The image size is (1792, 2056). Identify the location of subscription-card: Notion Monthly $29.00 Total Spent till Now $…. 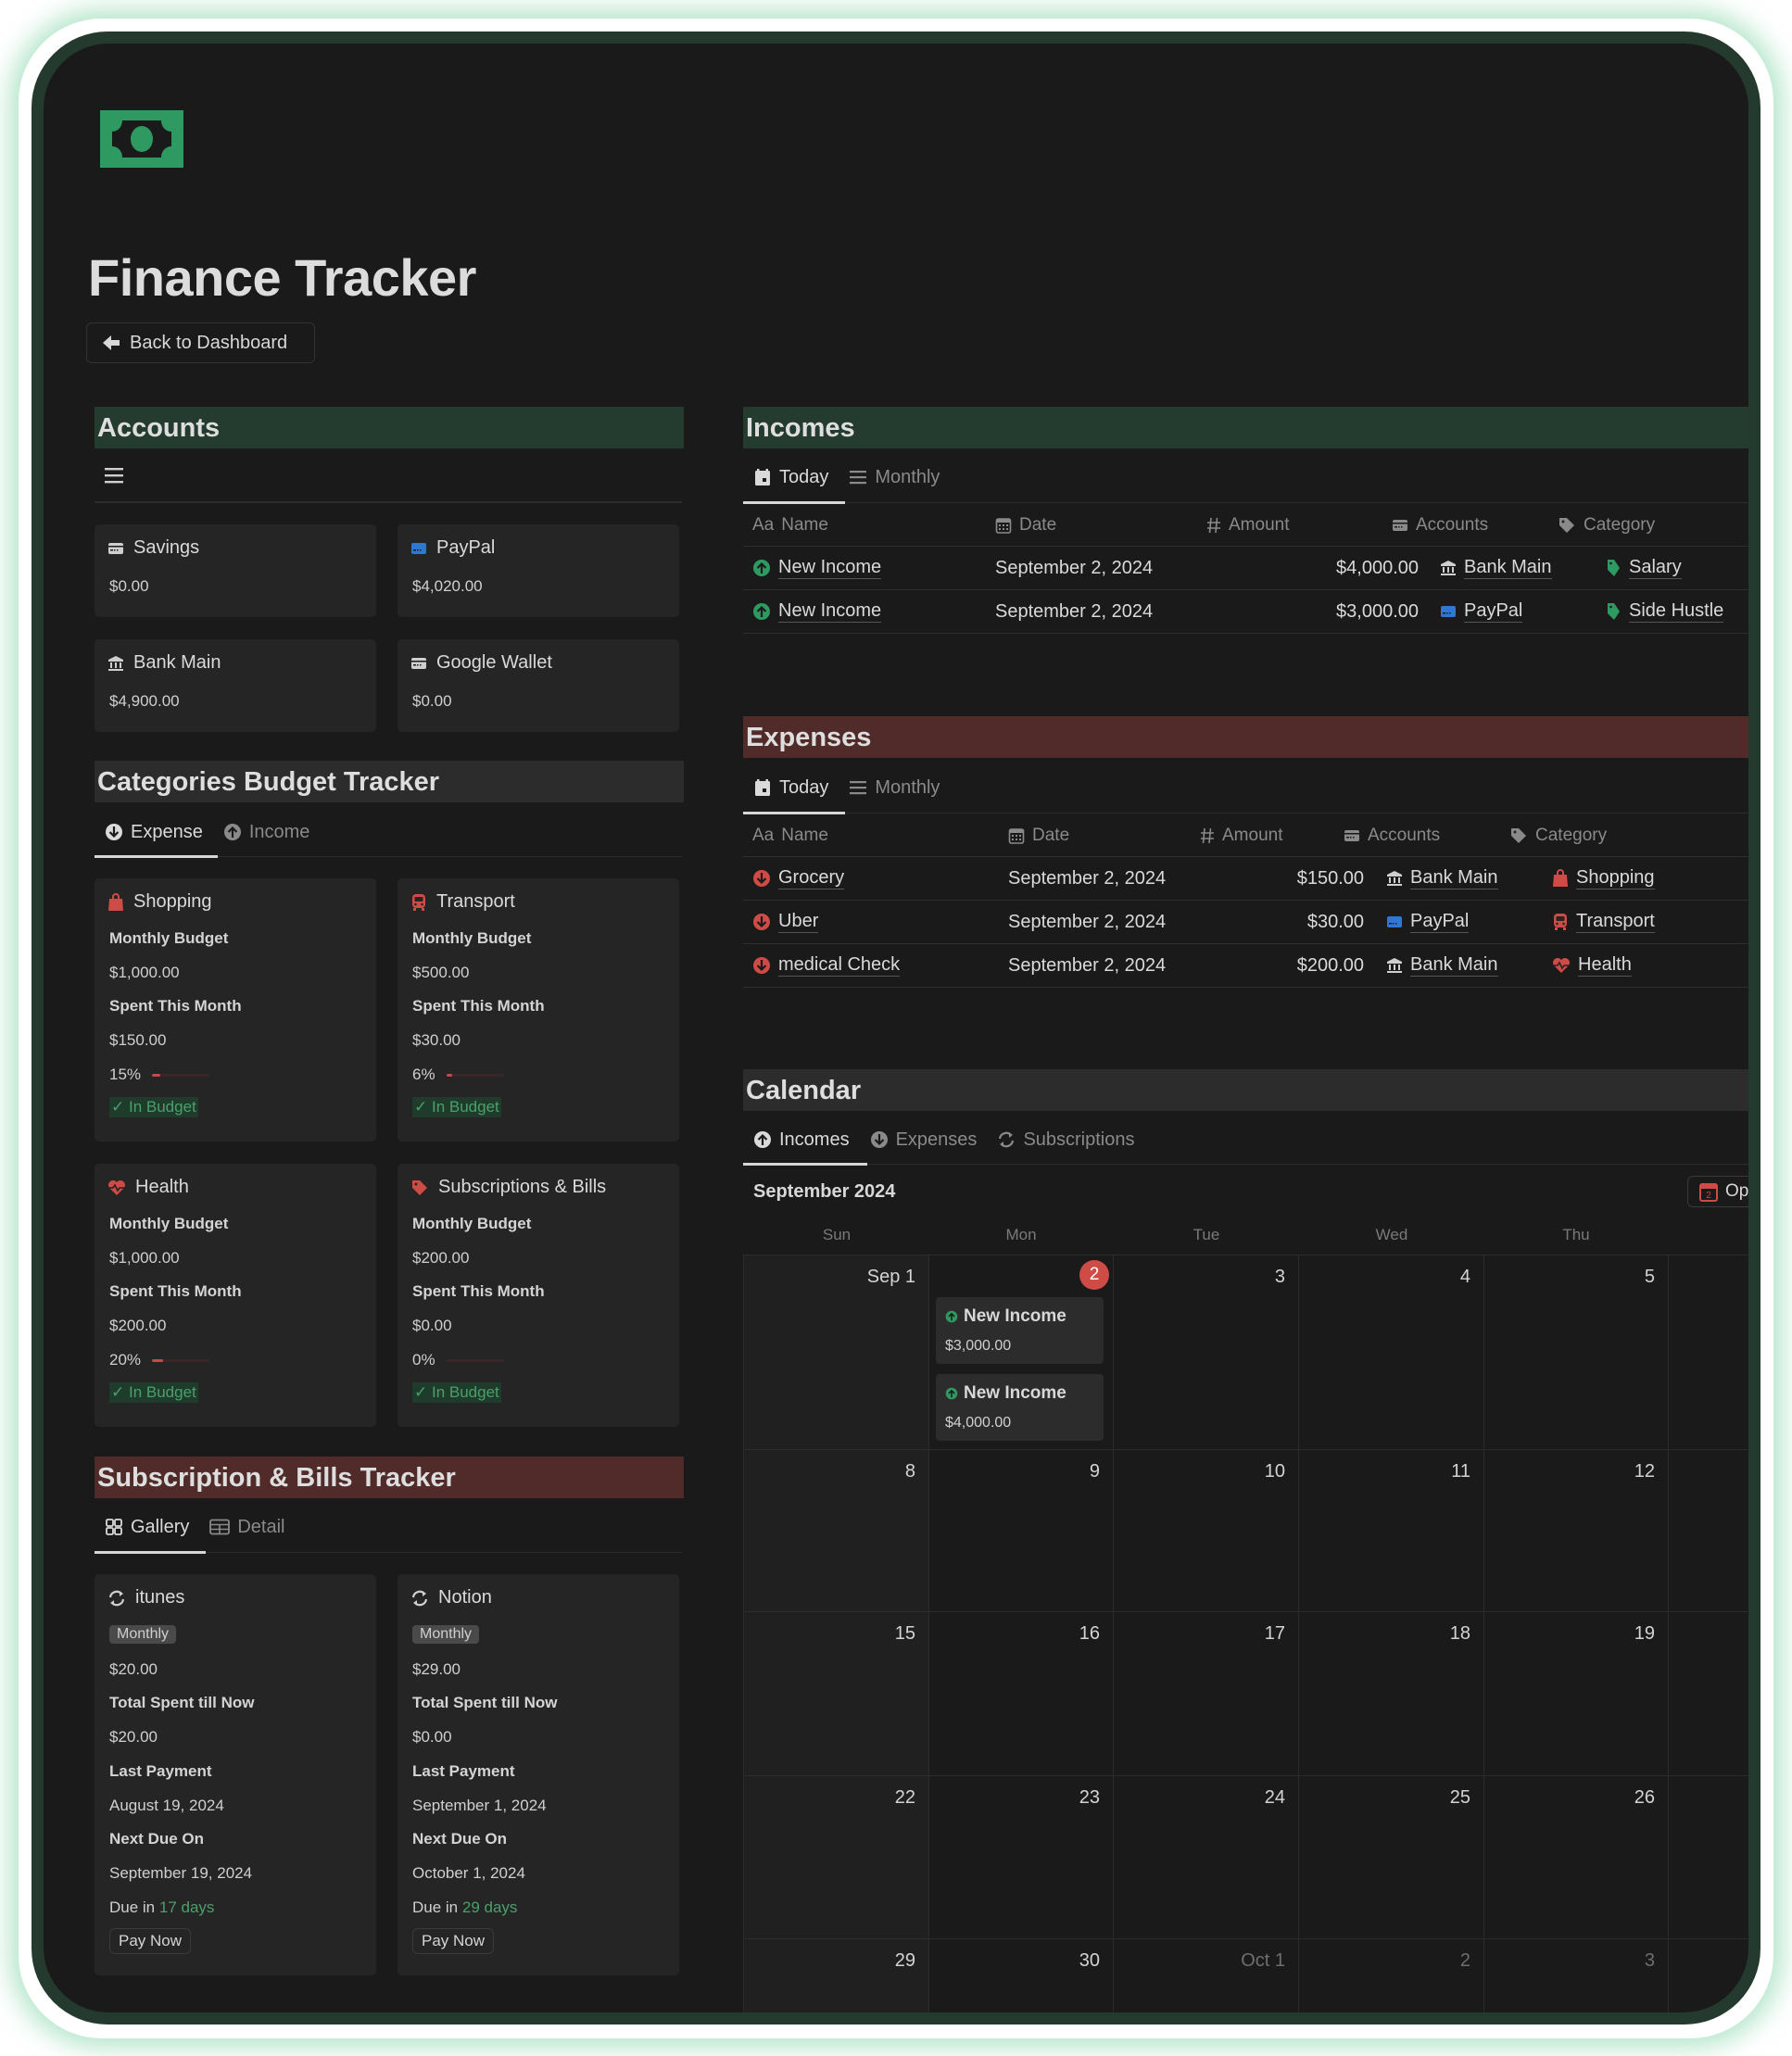
(538, 1774).